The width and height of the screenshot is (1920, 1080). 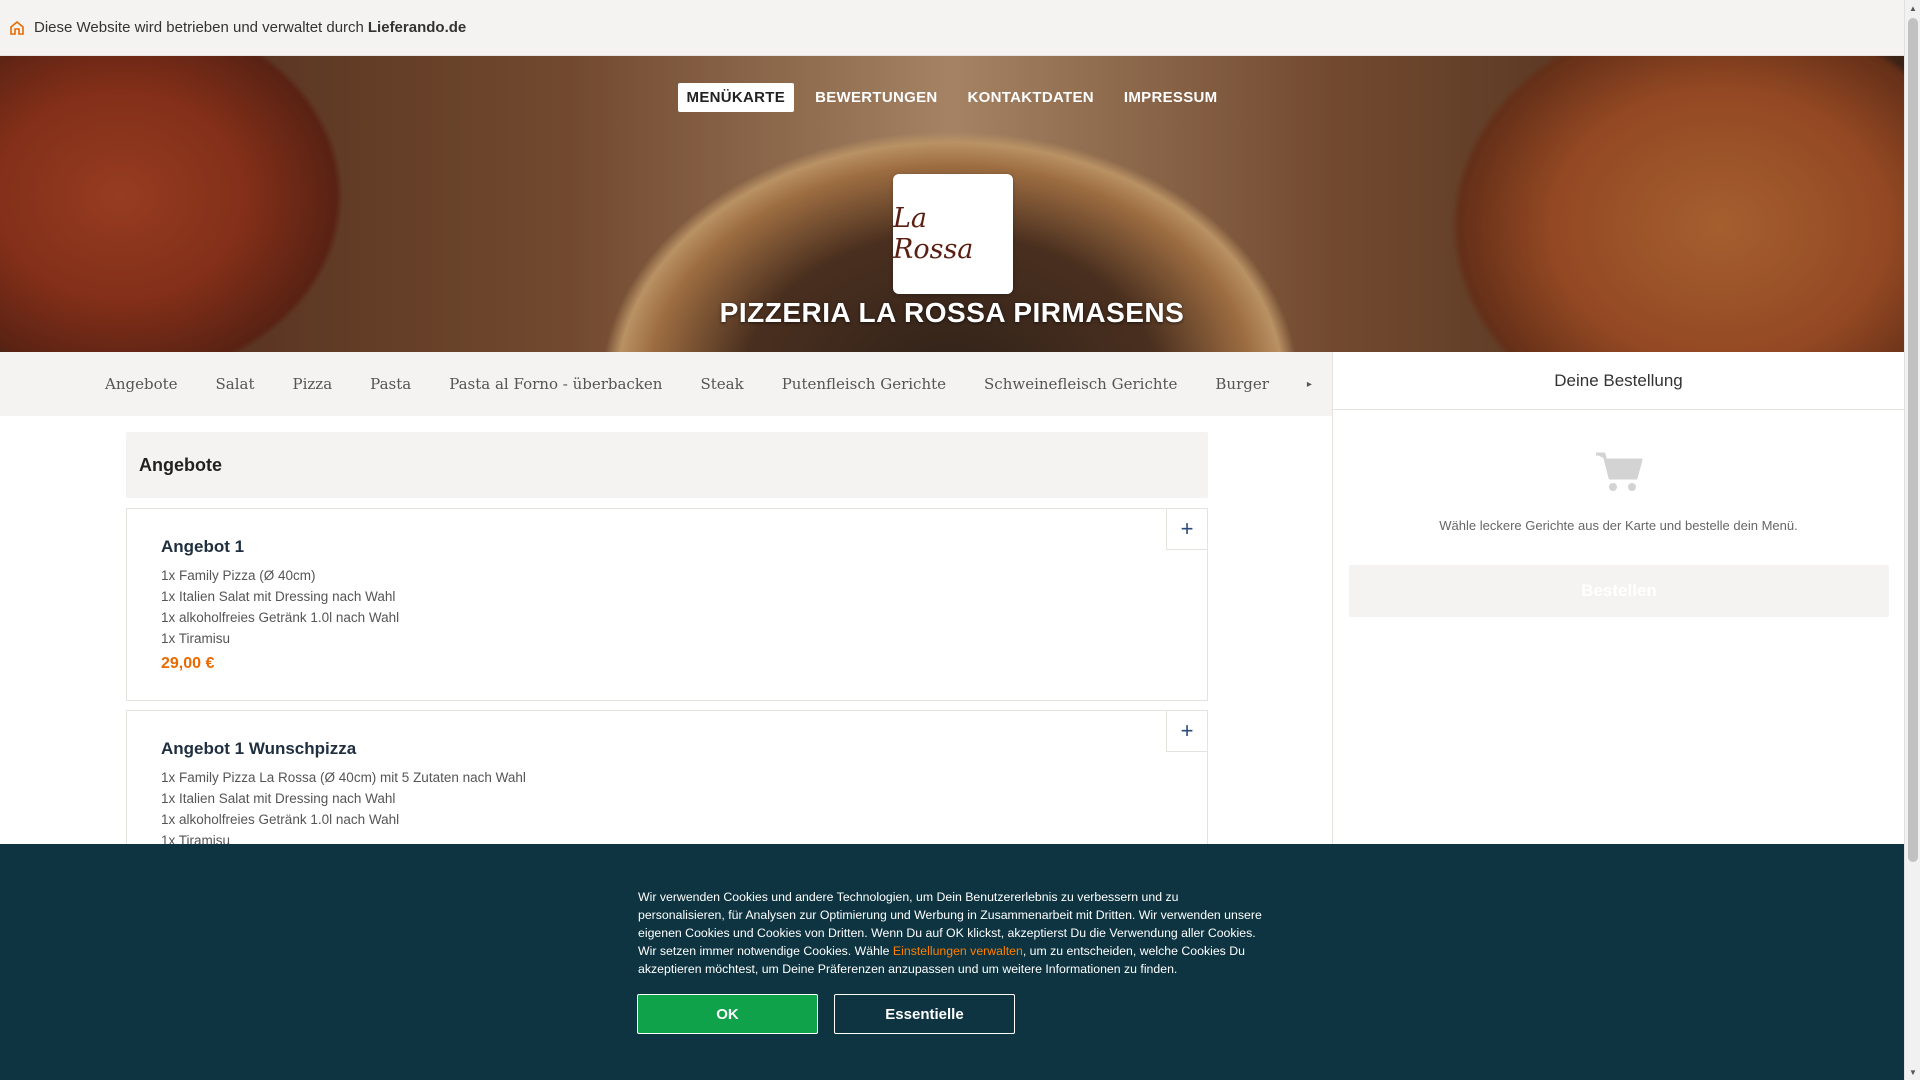 What do you see at coordinates (235, 384) in the screenshot?
I see `category-salat: Salat` at bounding box center [235, 384].